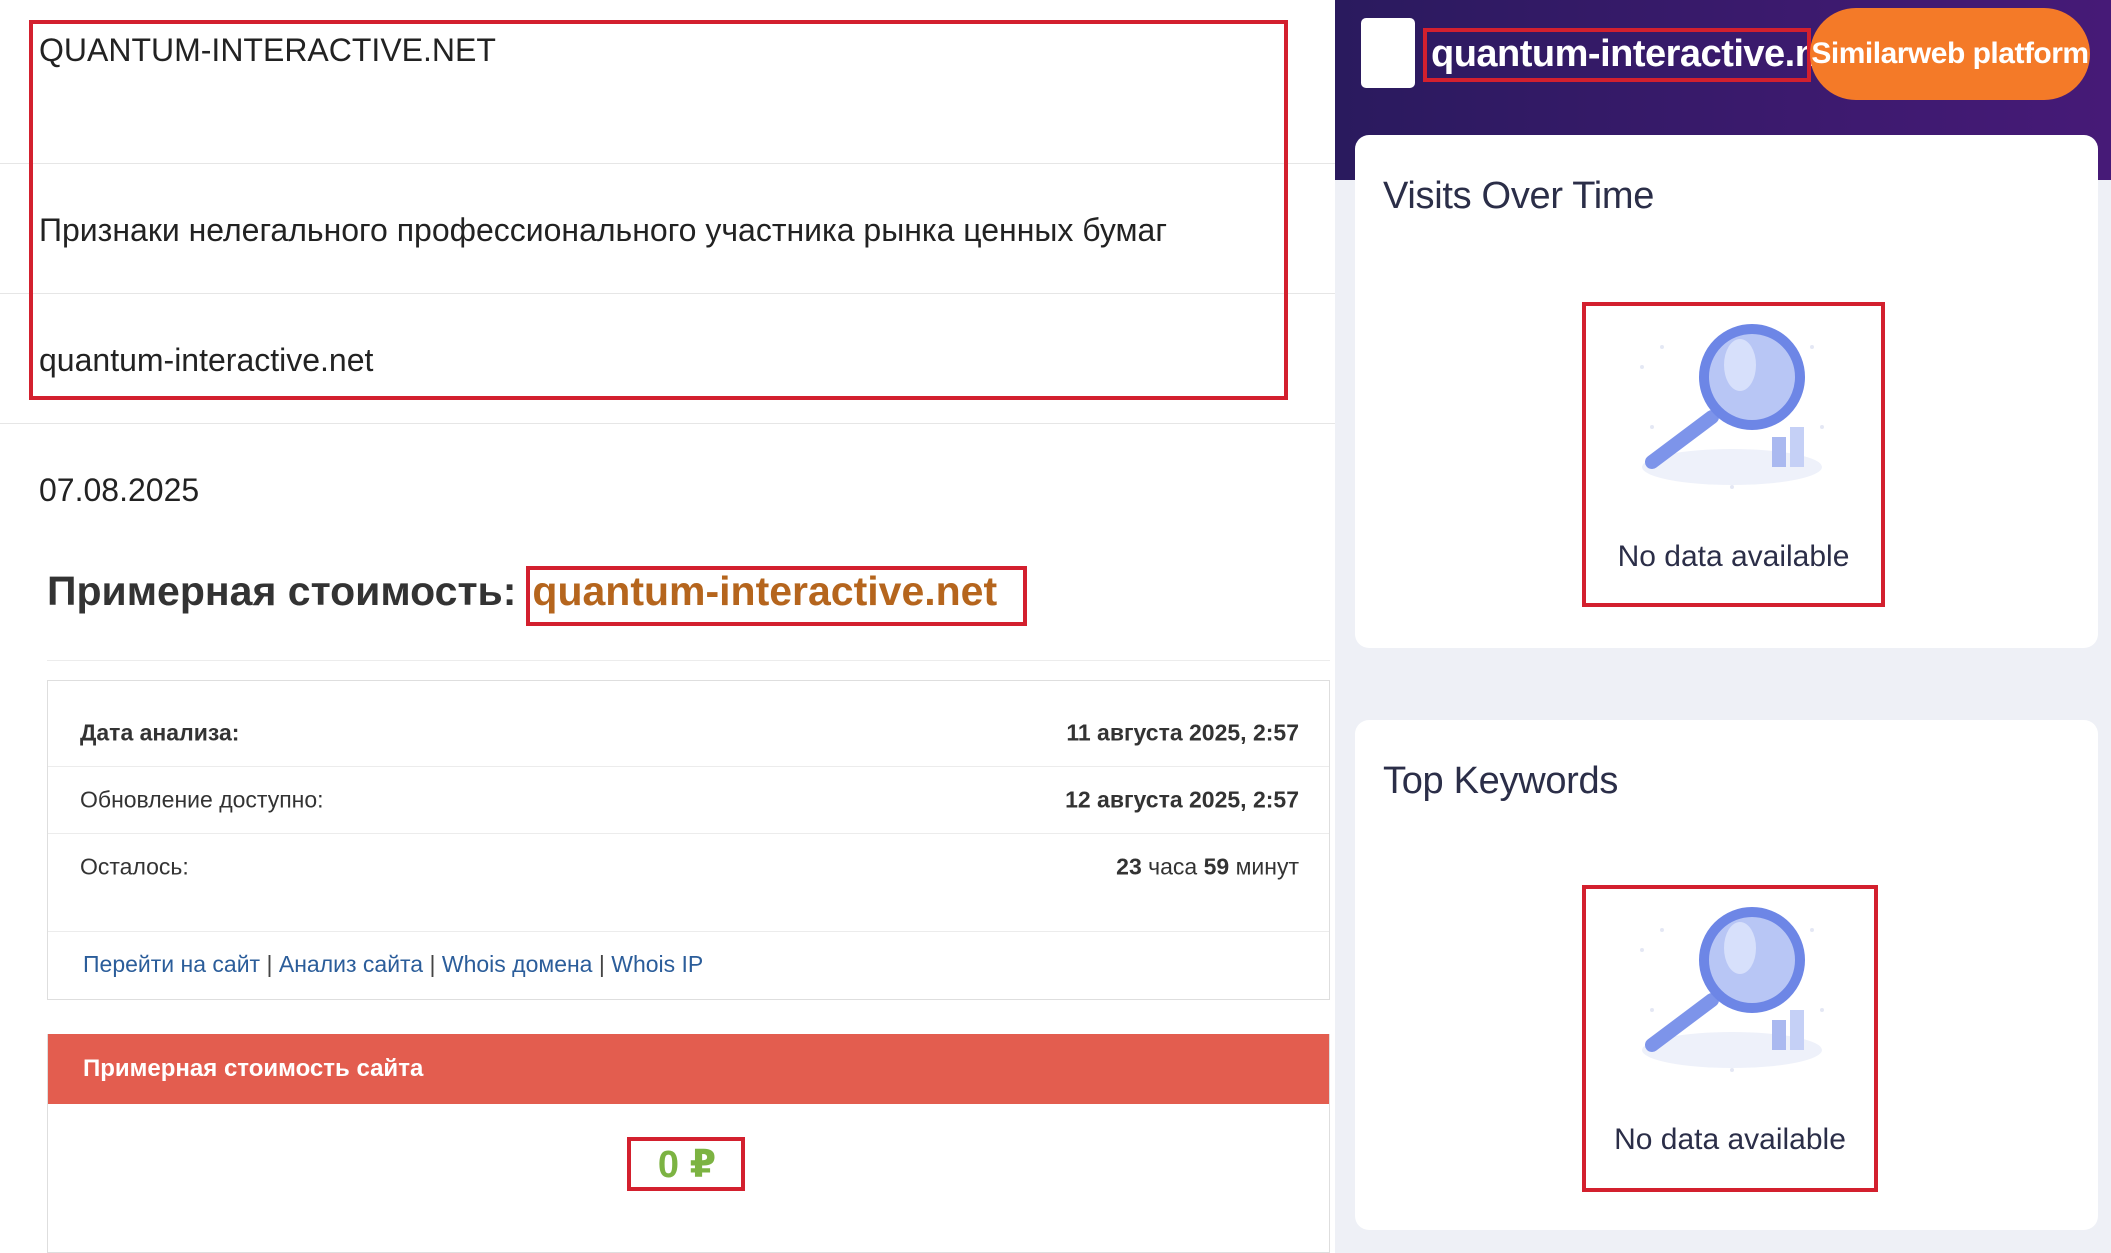 The image size is (2111, 1253). Describe the element at coordinates (657, 964) in the screenshot. I see `whois-ip-link: Whois IP` at that location.